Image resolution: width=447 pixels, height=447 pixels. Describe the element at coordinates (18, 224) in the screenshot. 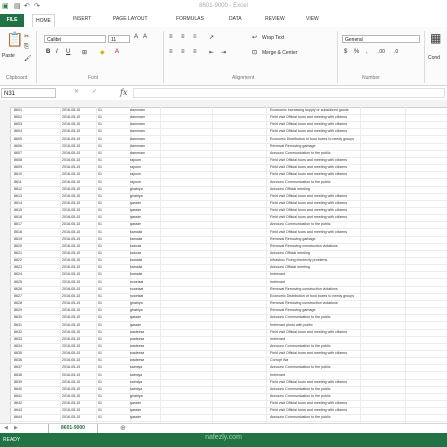

I see `table-cell: 8617` at that location.